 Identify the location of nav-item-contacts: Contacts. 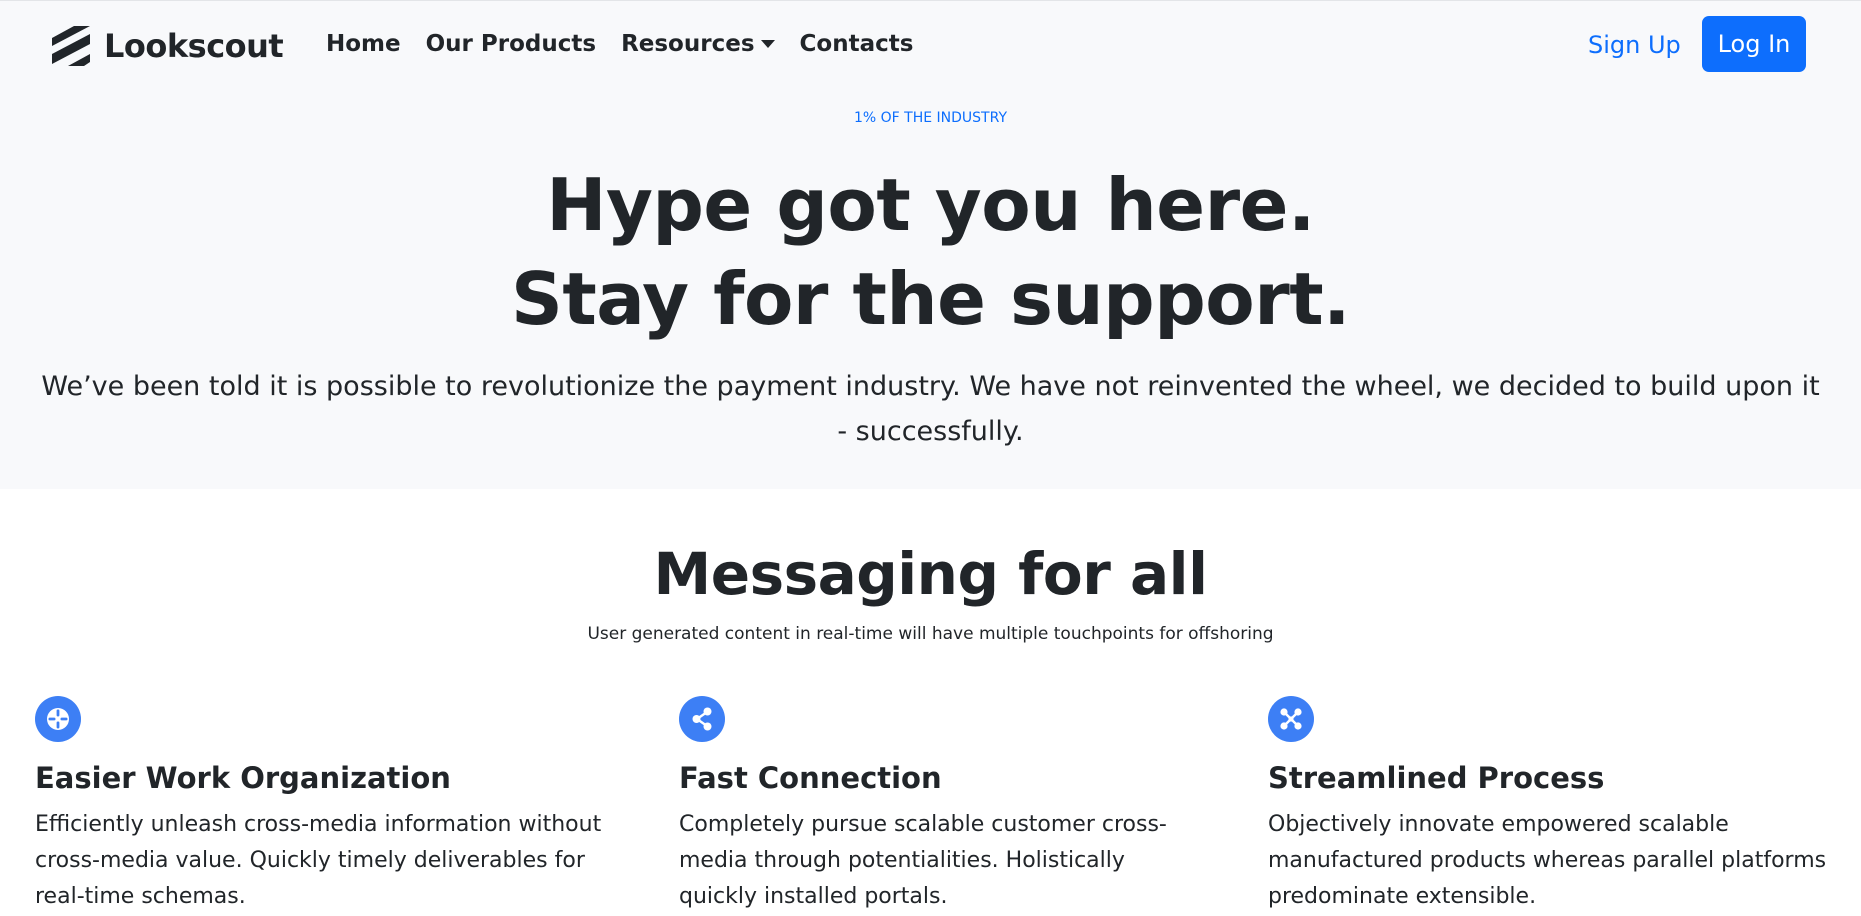
(857, 44).